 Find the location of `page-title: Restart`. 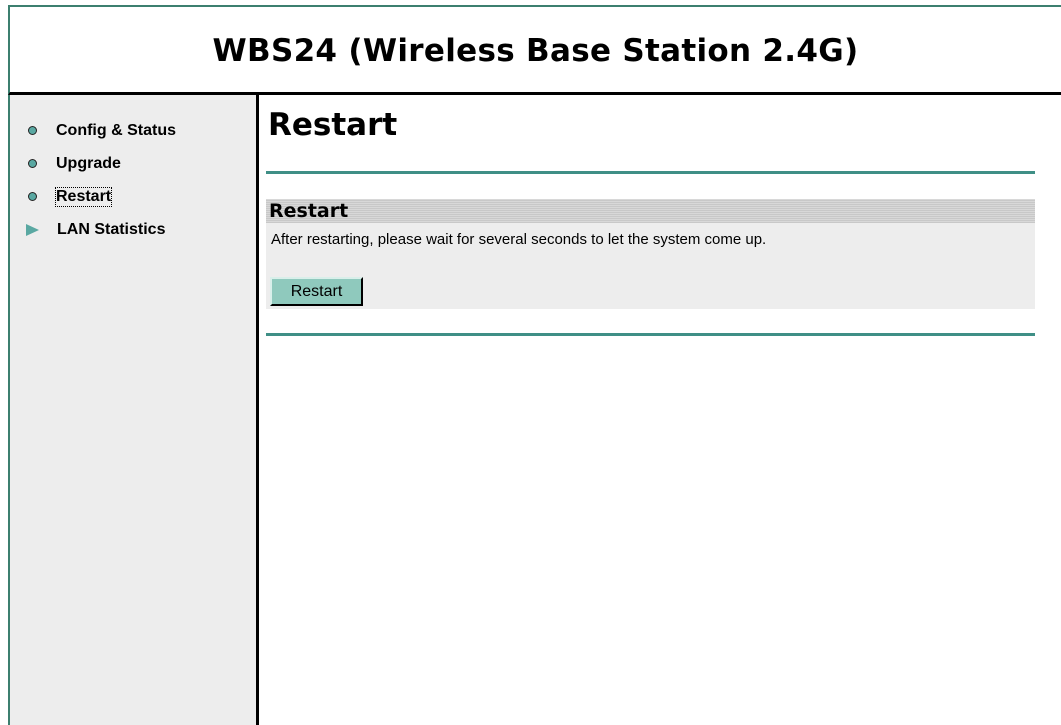

page-title: Restart is located at coordinates (333, 125).